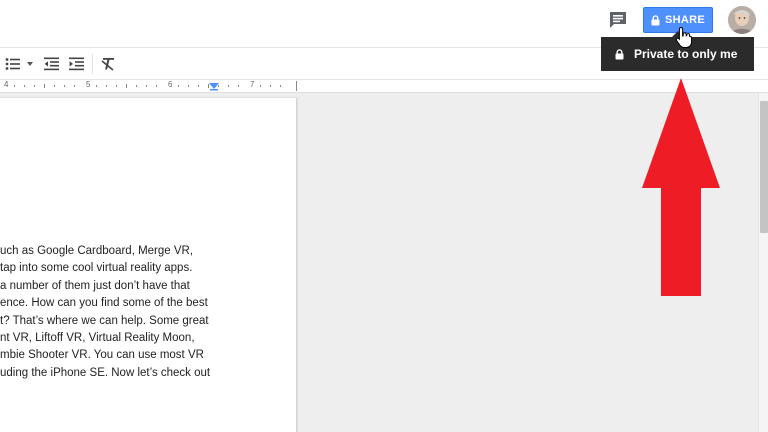 The image size is (768, 432). I want to click on toolbar-separator, so click(92, 64).